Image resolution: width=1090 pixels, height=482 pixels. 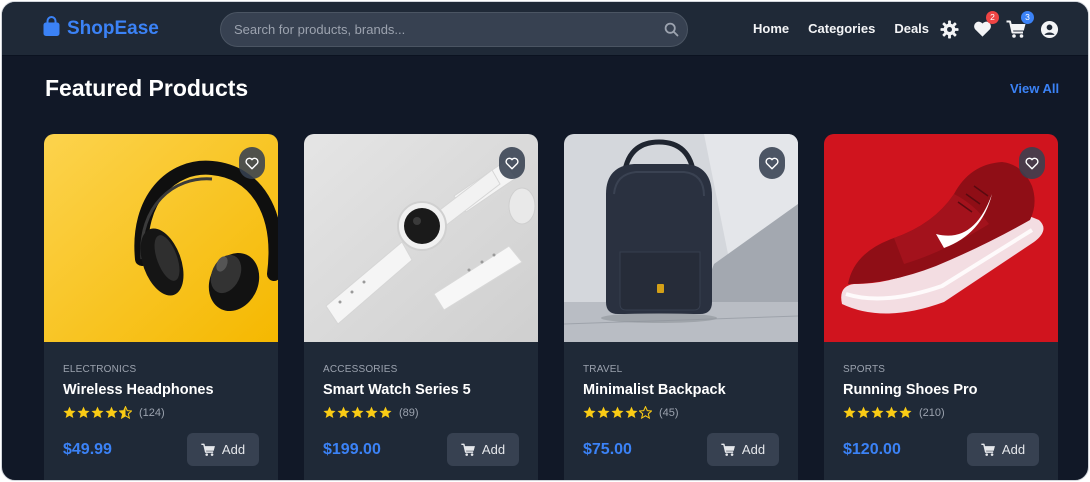 I want to click on product-rating: (124), so click(x=114, y=412).